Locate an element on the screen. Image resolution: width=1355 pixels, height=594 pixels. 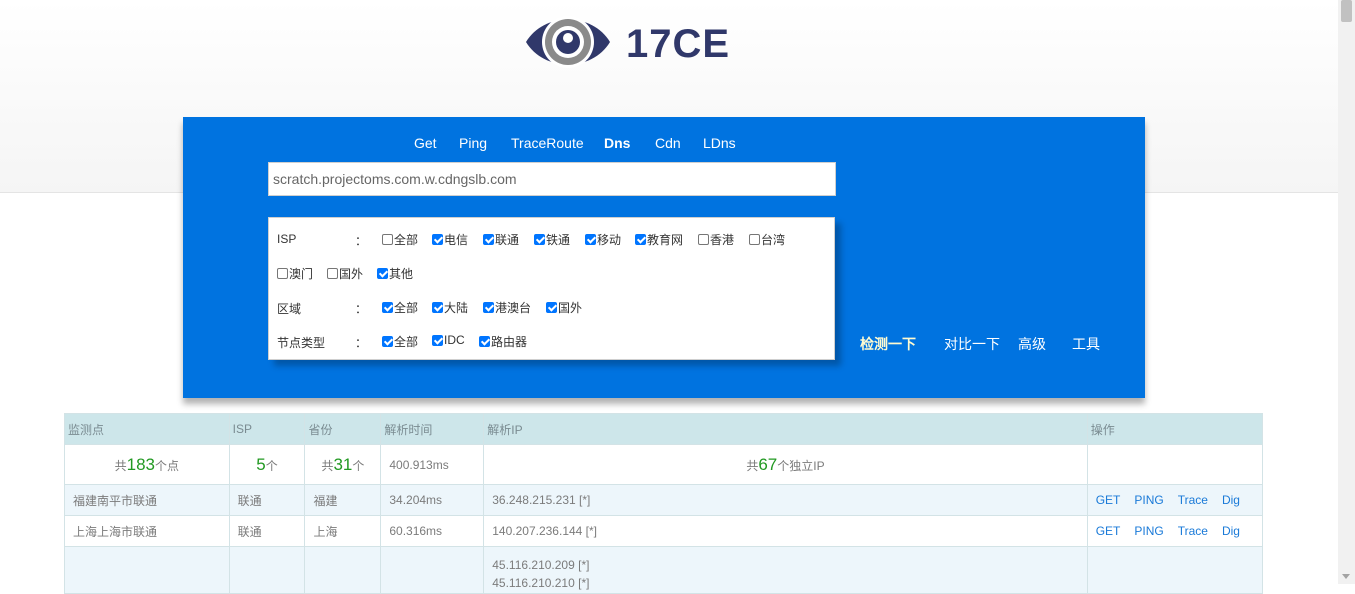
region-checkbox-3: 国外 is located at coordinates (564, 307).